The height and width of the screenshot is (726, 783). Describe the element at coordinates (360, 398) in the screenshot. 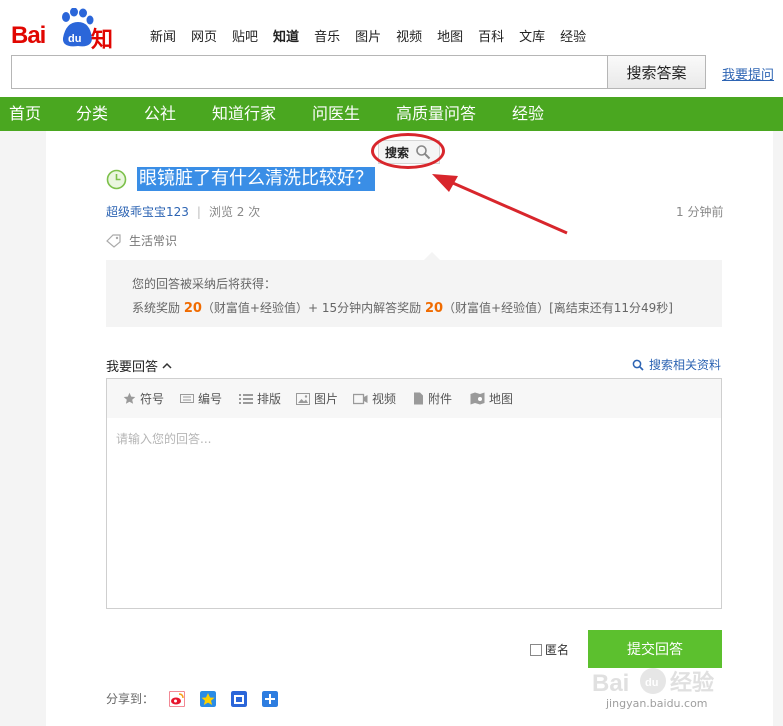

I see `video-icon` at that location.